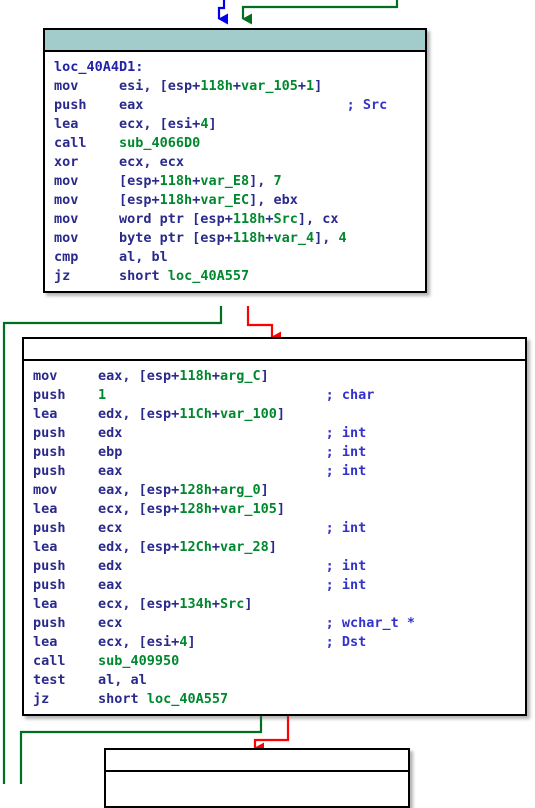 This screenshot has width=535, height=808. Describe the element at coordinates (285, 219) in the screenshot. I see `asm-symbol: Src` at that location.